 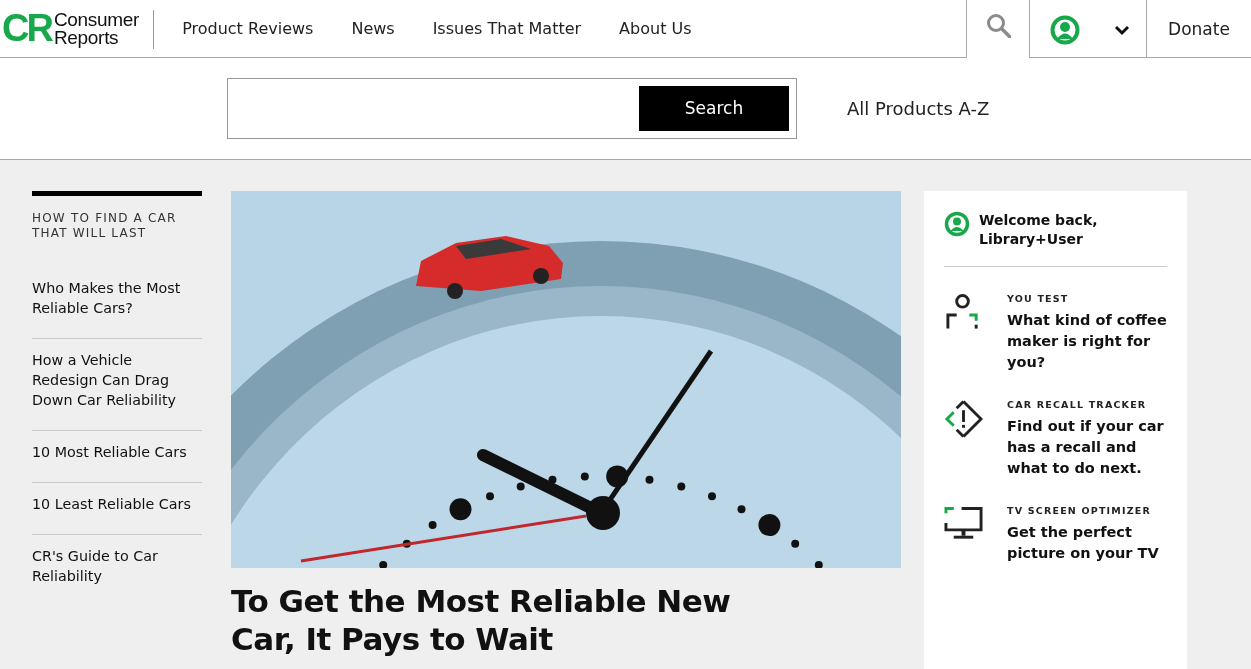 I want to click on tool-label: TV SCREEN OPTIMIZER, so click(x=1080, y=510).